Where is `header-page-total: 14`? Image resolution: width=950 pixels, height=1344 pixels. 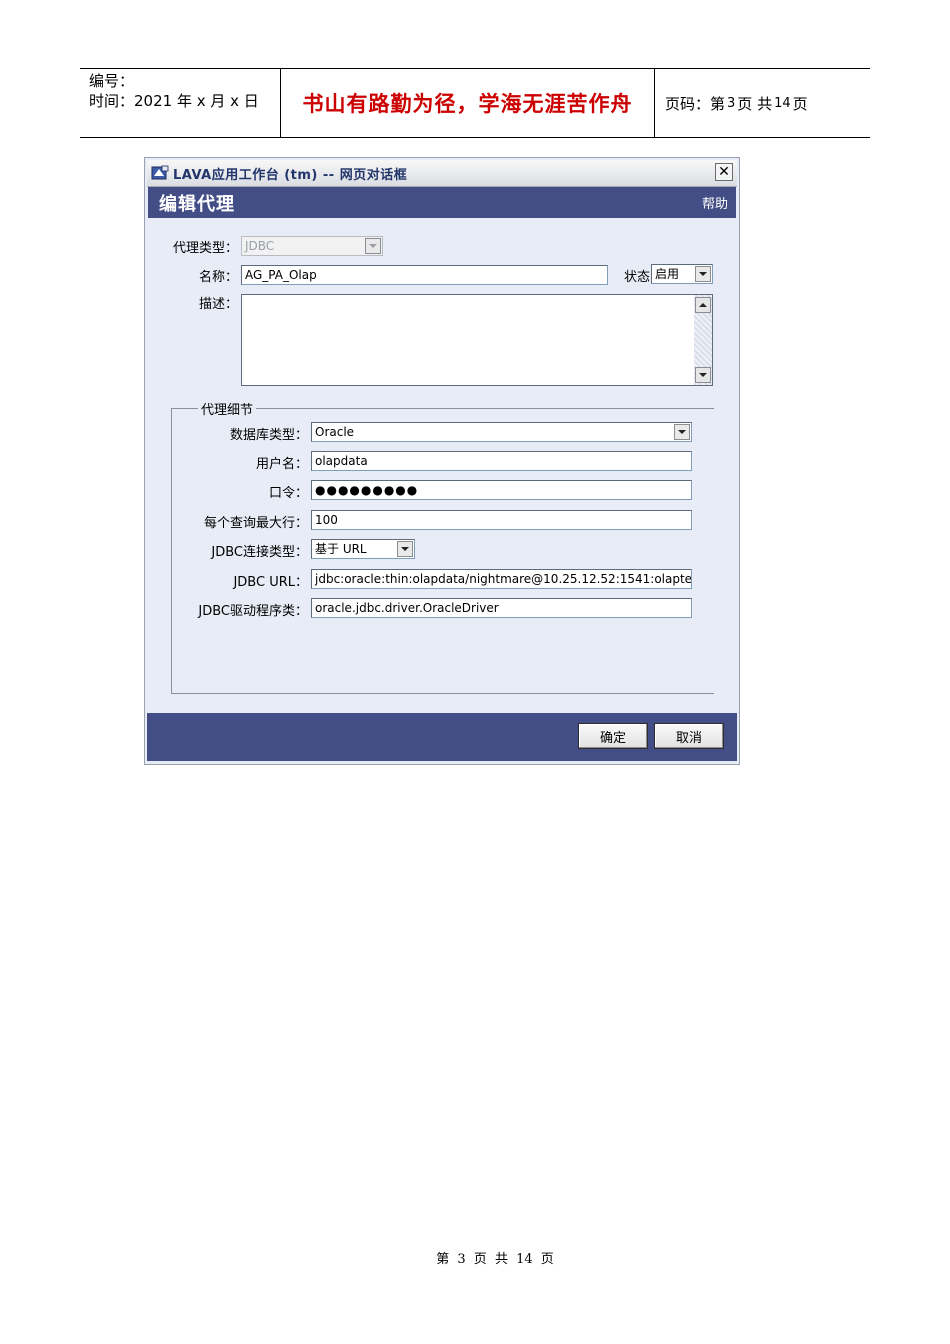
header-page-total: 14 is located at coordinates (782, 103).